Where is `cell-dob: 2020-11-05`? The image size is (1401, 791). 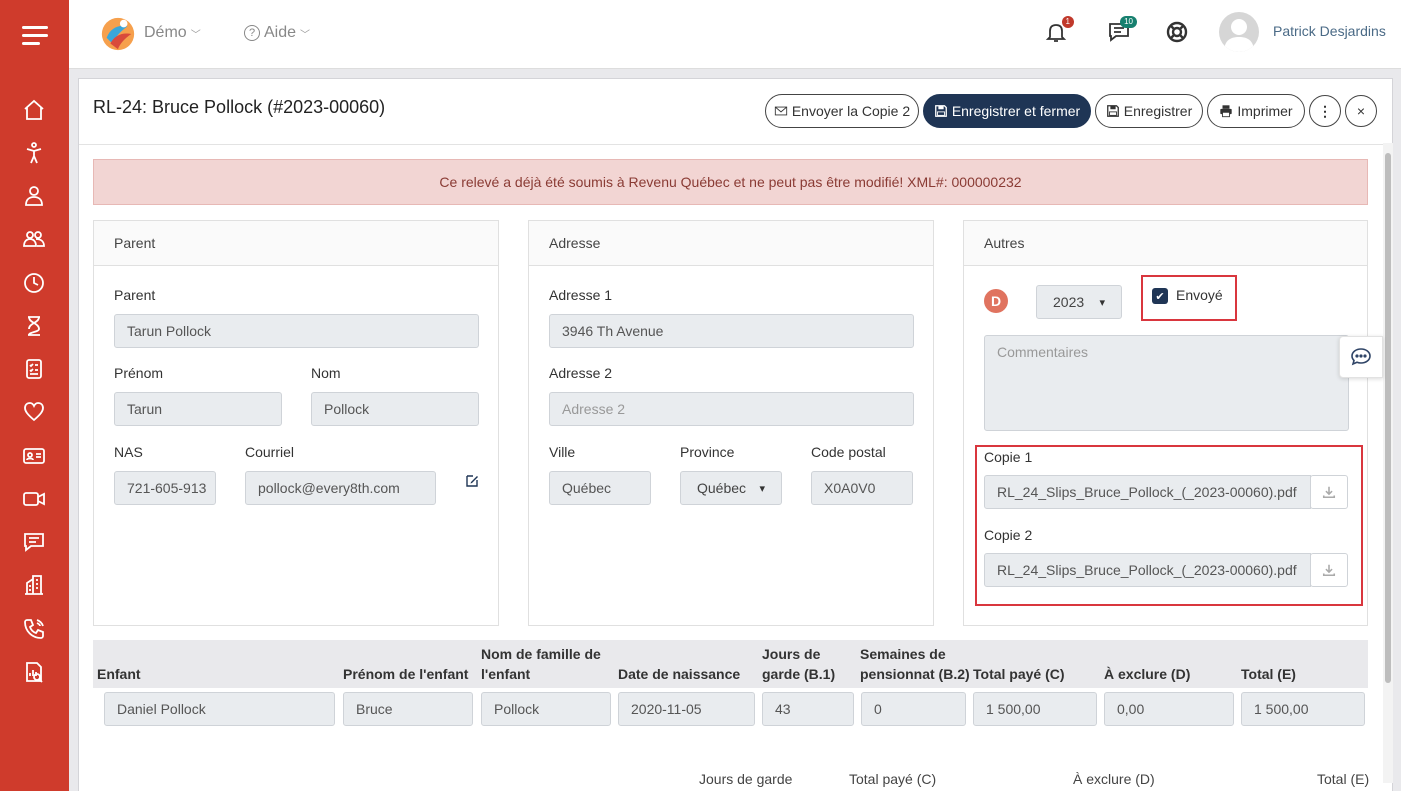 cell-dob: 2020-11-05 is located at coordinates (686, 709).